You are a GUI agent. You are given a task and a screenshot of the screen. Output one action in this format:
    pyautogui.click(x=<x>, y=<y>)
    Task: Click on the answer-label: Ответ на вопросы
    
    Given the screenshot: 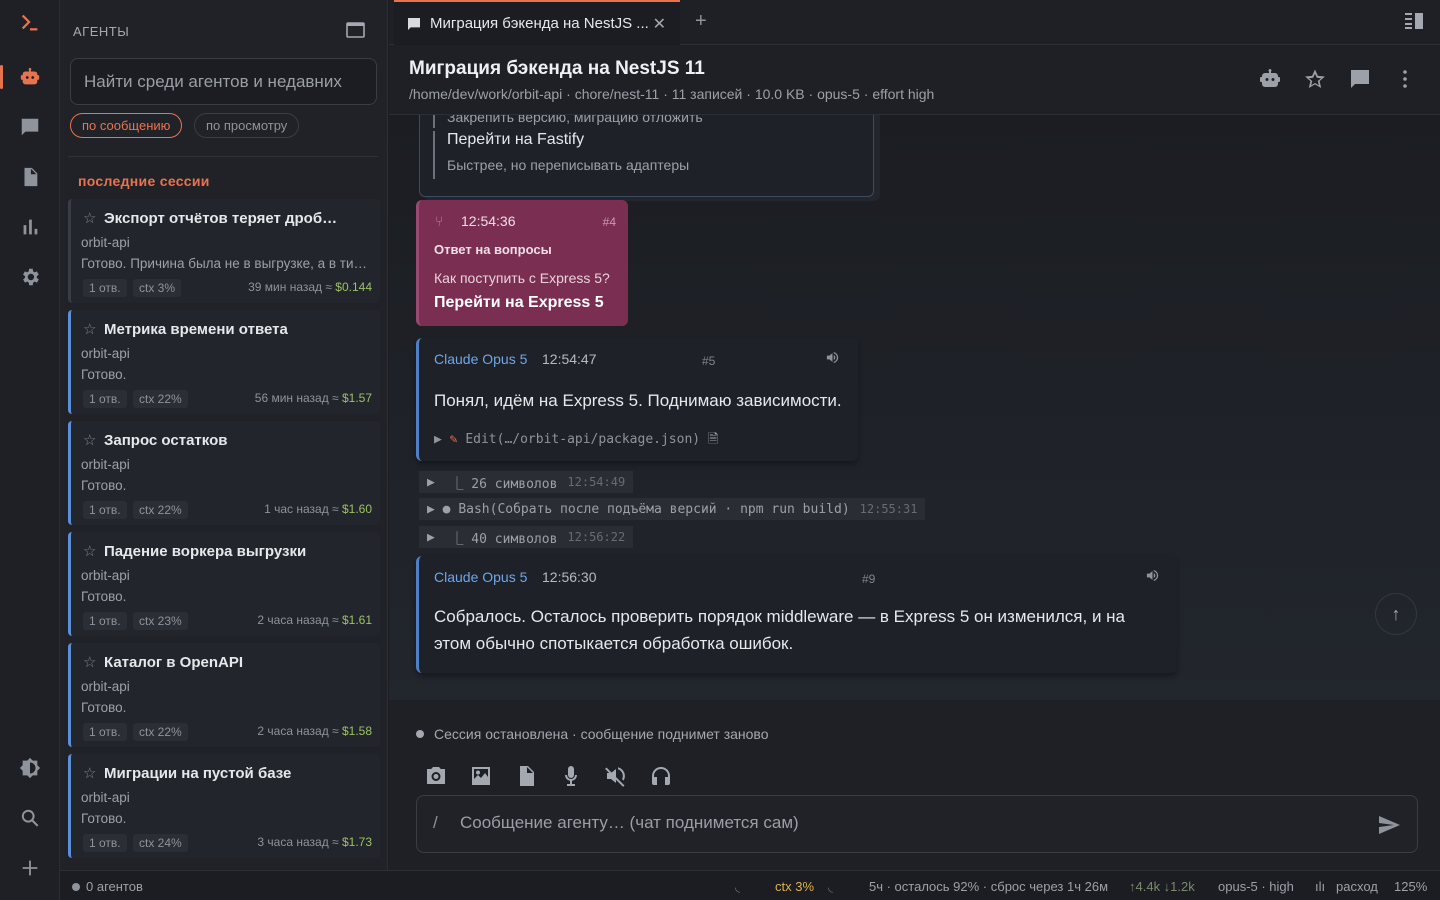 What is the action you would take?
    pyautogui.click(x=493, y=249)
    